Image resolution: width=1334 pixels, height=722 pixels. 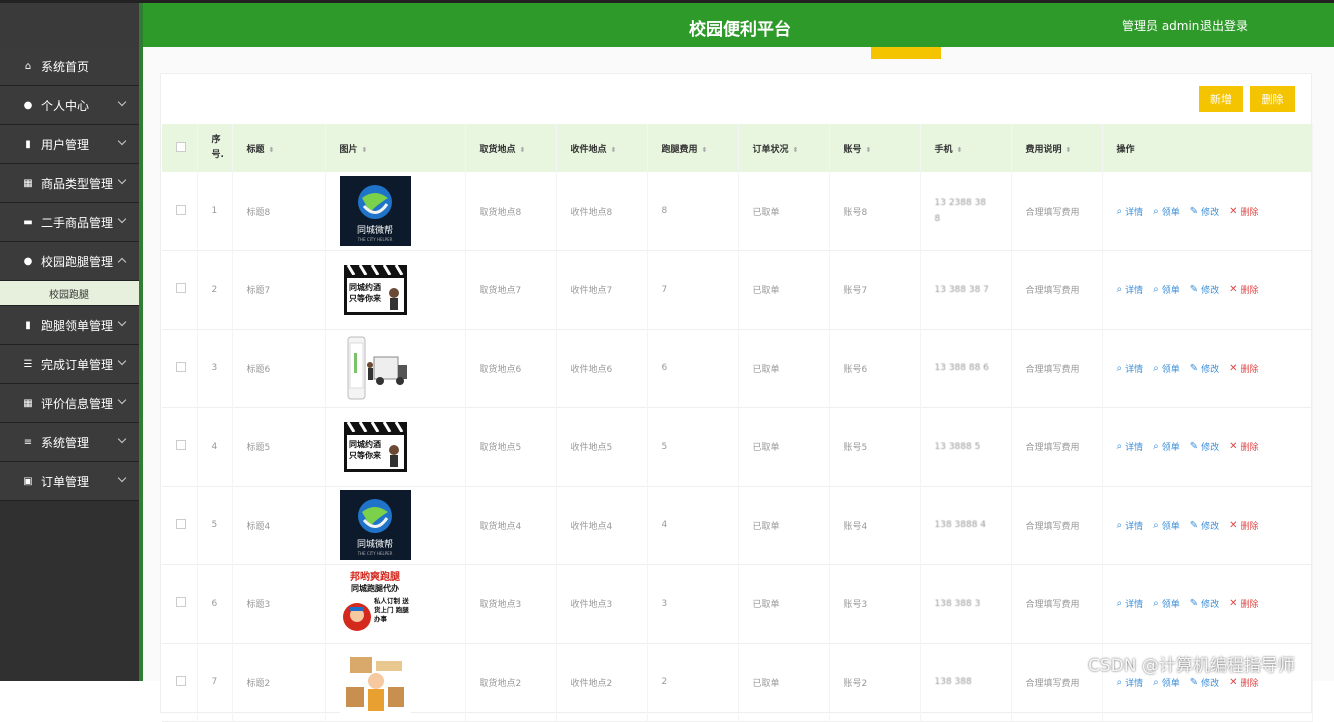 What do you see at coordinates (215, 682) in the screenshot?
I see `cell-no: 7` at bounding box center [215, 682].